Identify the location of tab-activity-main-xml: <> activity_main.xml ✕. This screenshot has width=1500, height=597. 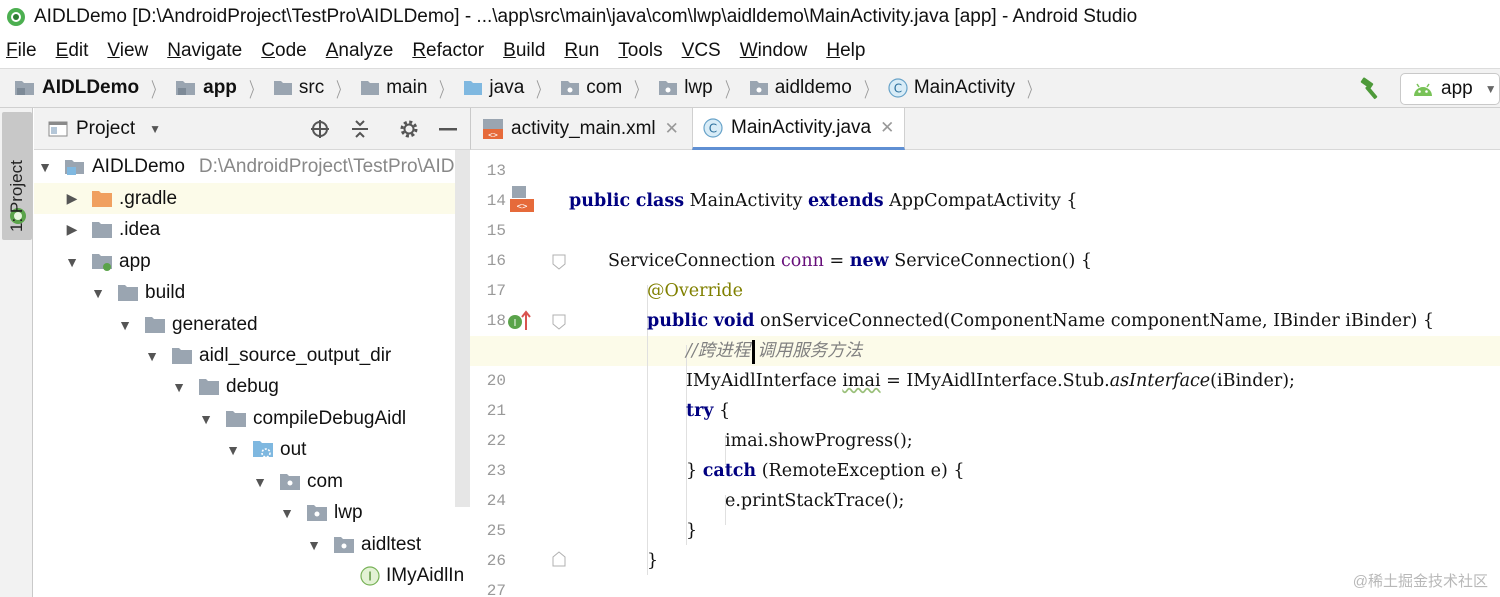
(580, 129).